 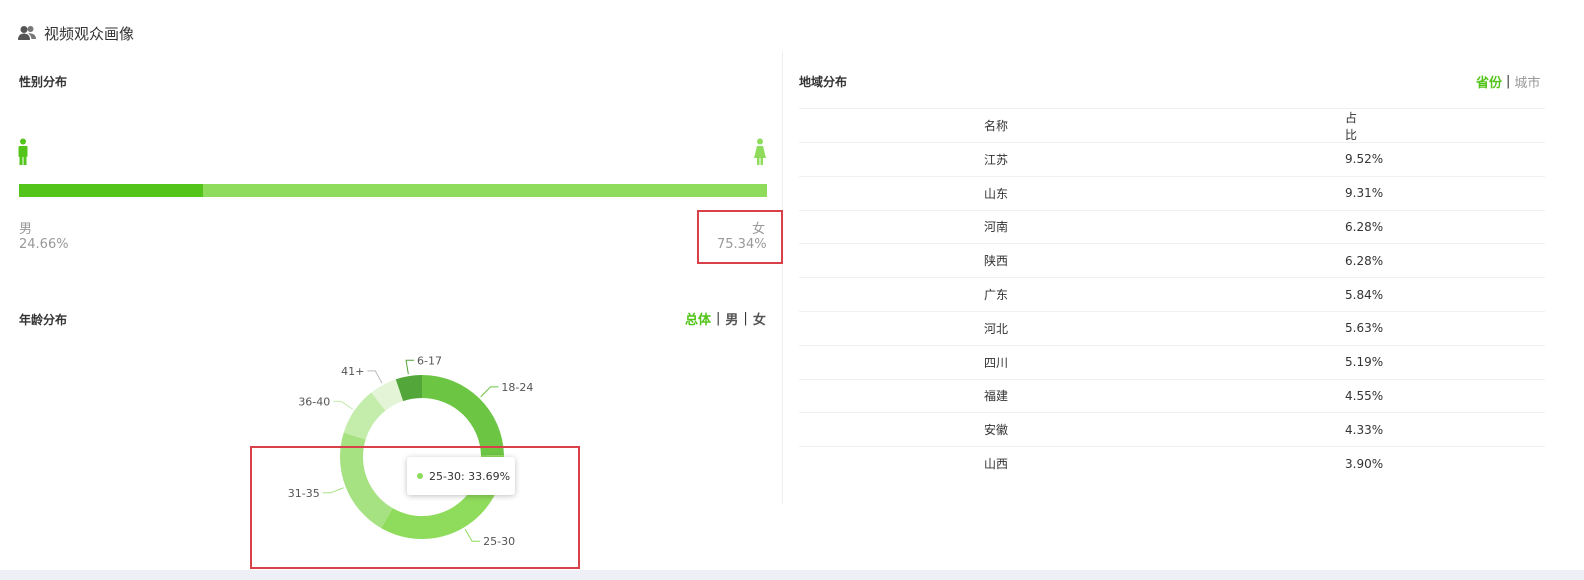 I want to click on region-share: 4.55%, so click(x=1364, y=395).